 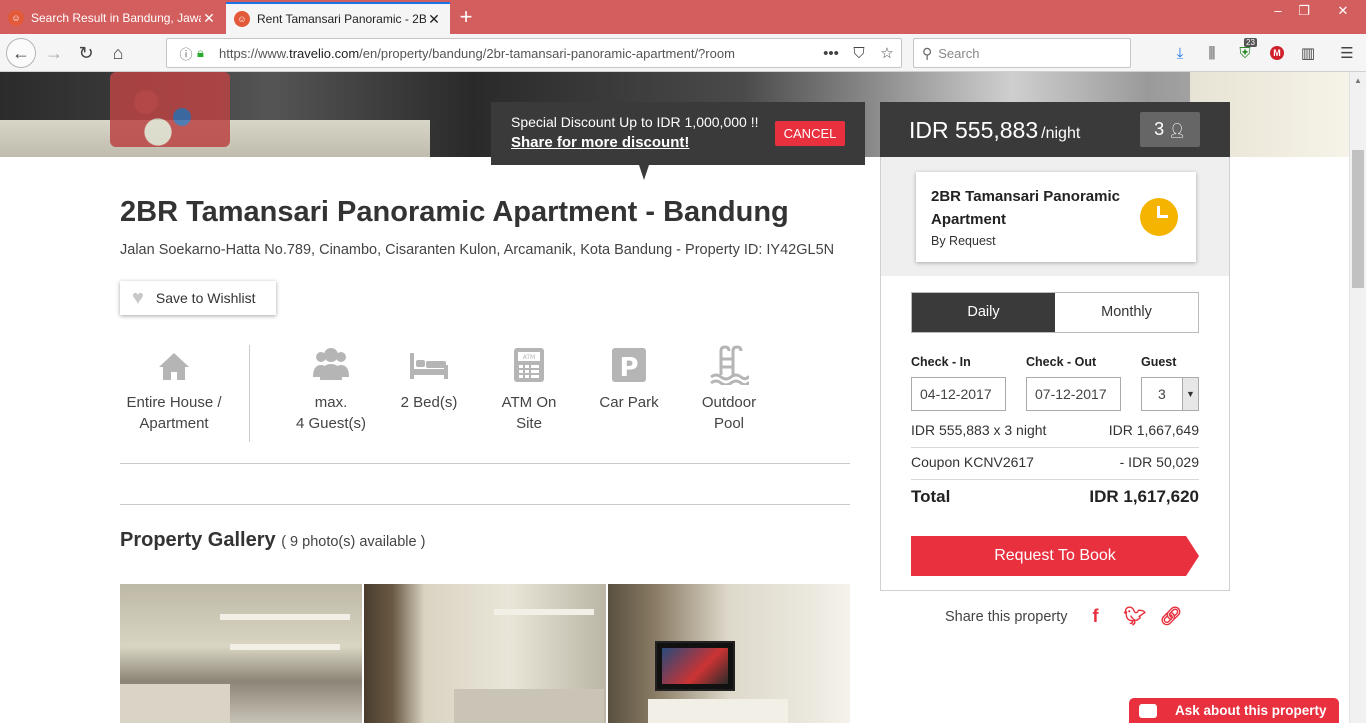 I want to click on bookmark-star-icon: ☆, so click(x=887, y=53).